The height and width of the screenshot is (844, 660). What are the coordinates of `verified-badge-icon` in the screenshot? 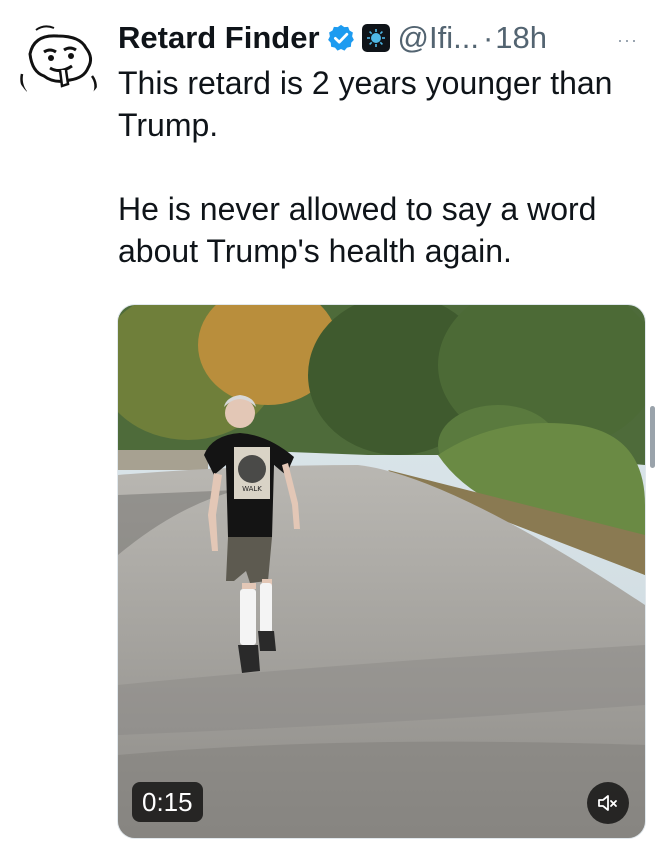 It's located at (341, 38).